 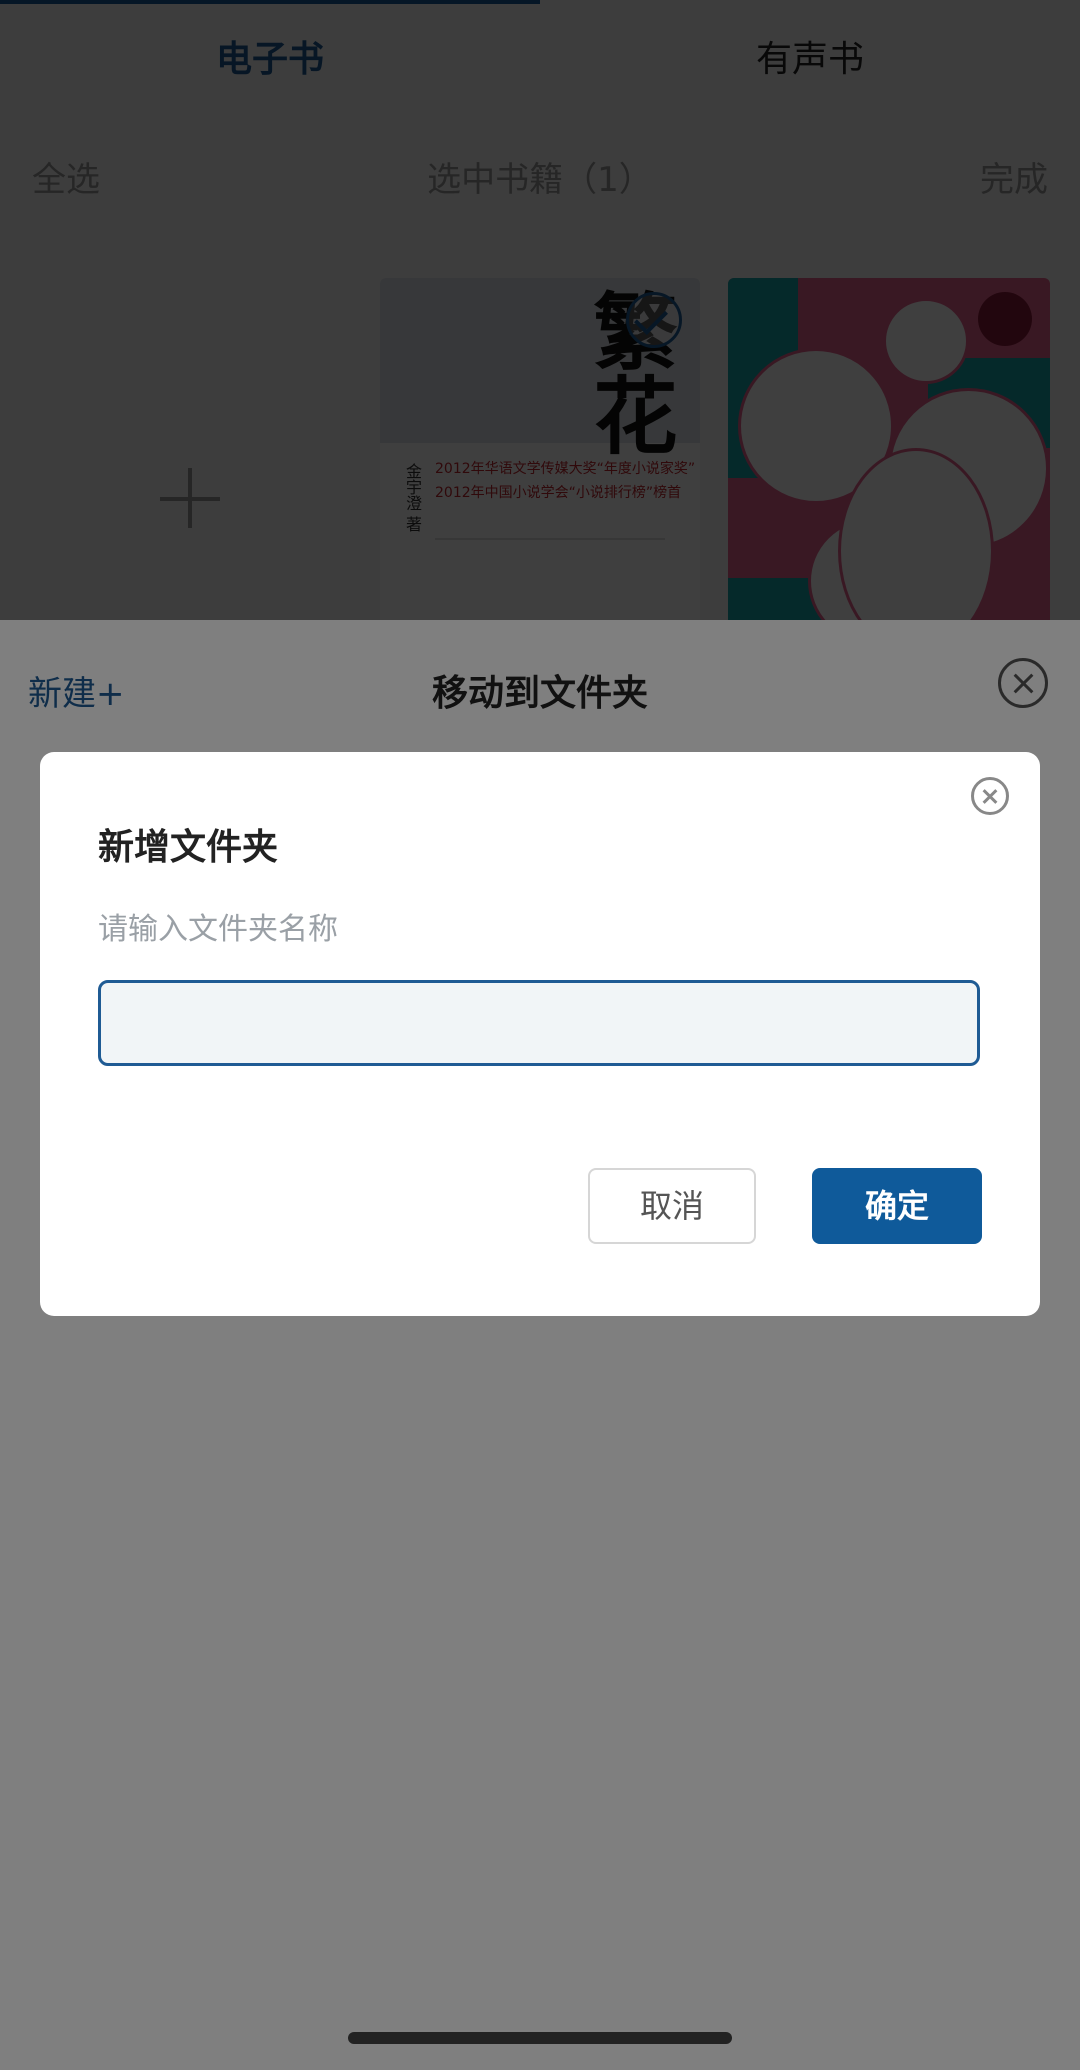 I want to click on close-icon, so click(x=990, y=796).